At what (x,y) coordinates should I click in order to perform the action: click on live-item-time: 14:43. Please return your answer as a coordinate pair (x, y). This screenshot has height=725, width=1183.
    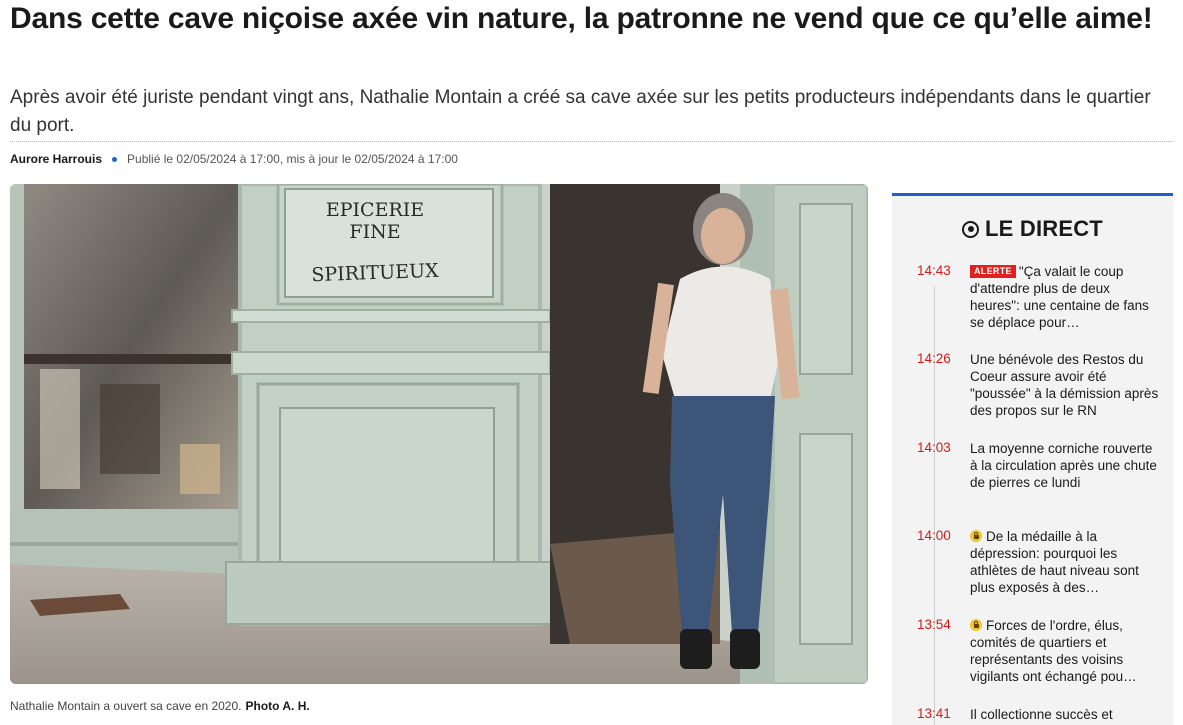
    Looking at the image, I should click on (934, 270).